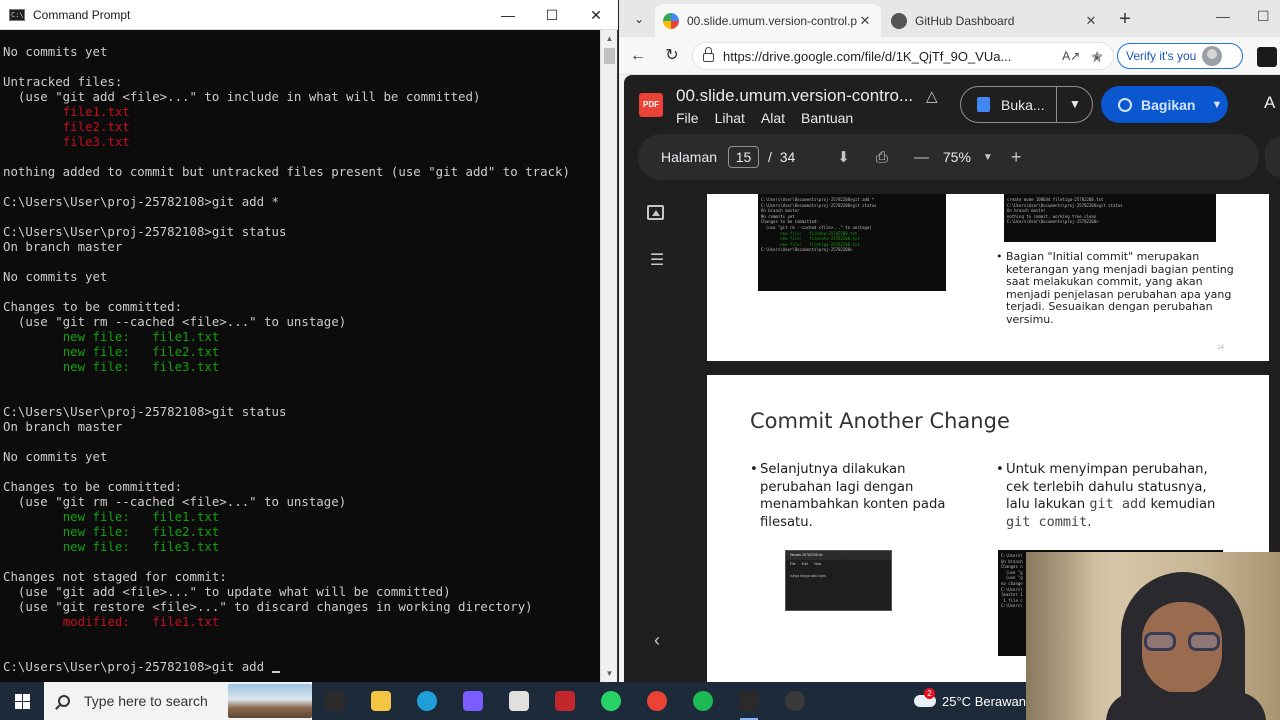 This screenshot has height=720, width=1280. Describe the element at coordinates (1223, 16) in the screenshot. I see `browser-minimize-icon: —` at that location.